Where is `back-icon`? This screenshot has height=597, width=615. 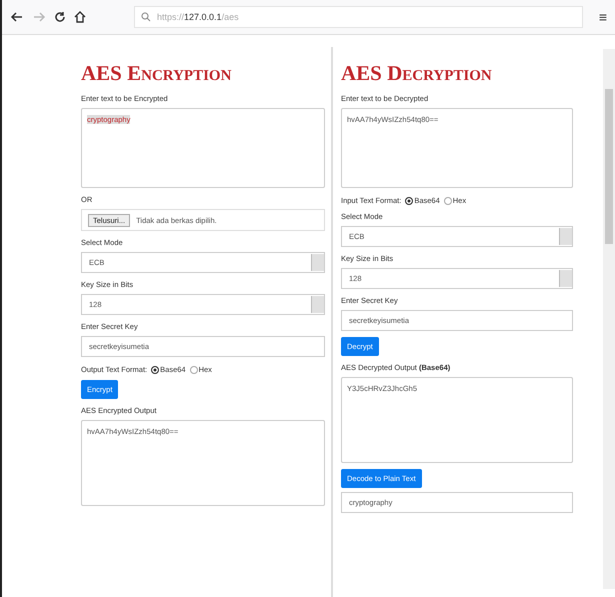 back-icon is located at coordinates (17, 17).